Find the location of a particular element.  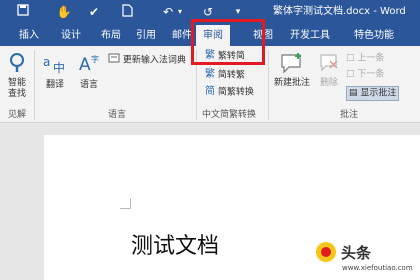

translate-button: a中 翻译 is located at coordinates (55, 71).